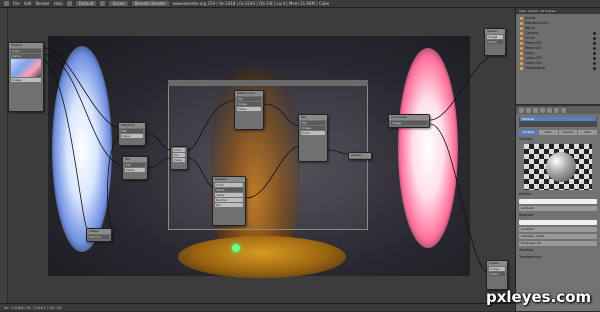  What do you see at coordinates (495, 37) in the screenshot?
I see `node-row-image-7: Image` at bounding box center [495, 37].